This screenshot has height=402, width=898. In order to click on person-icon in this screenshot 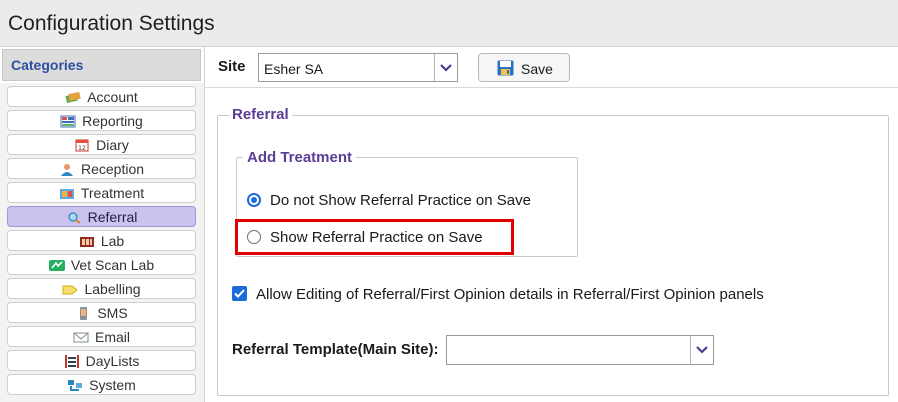, I will do `click(66, 170)`.